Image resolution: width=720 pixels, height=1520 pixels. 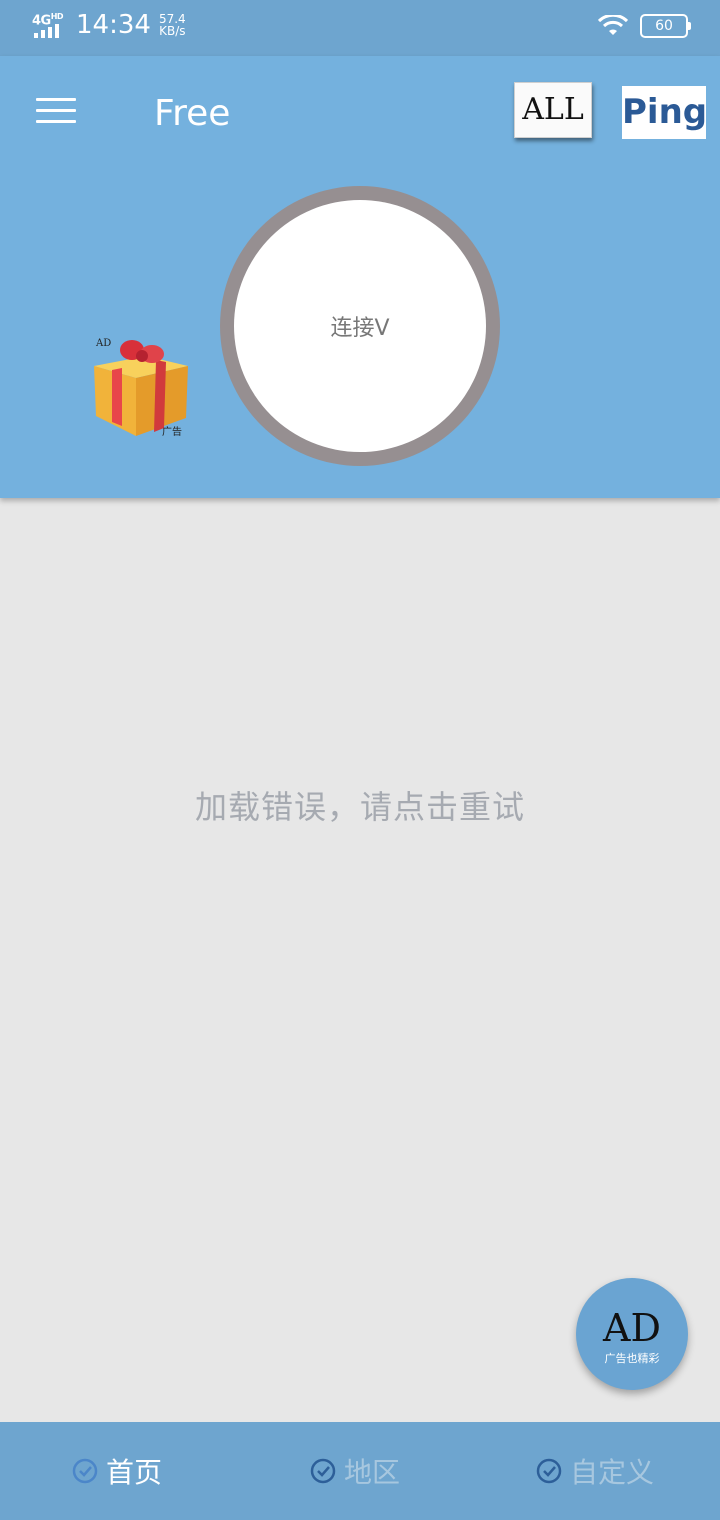 What do you see at coordinates (613, 25) in the screenshot?
I see `wifi-icon` at bounding box center [613, 25].